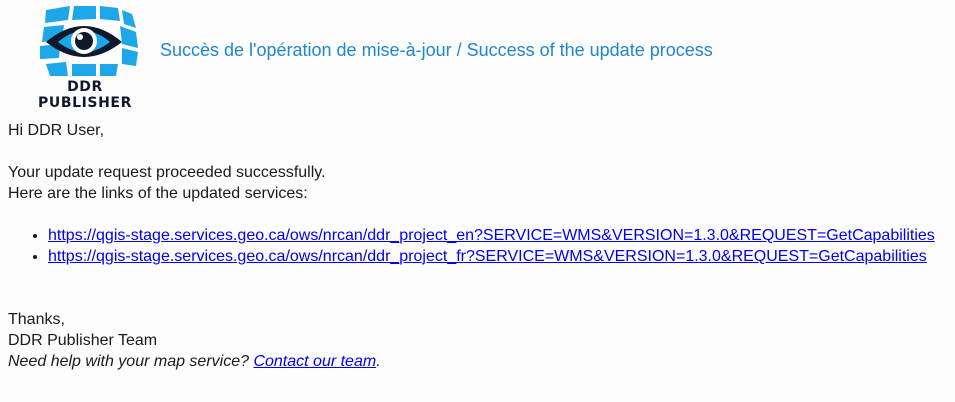  Describe the element at coordinates (131, 361) in the screenshot. I see `help-prefix: Need help with your map service?` at that location.